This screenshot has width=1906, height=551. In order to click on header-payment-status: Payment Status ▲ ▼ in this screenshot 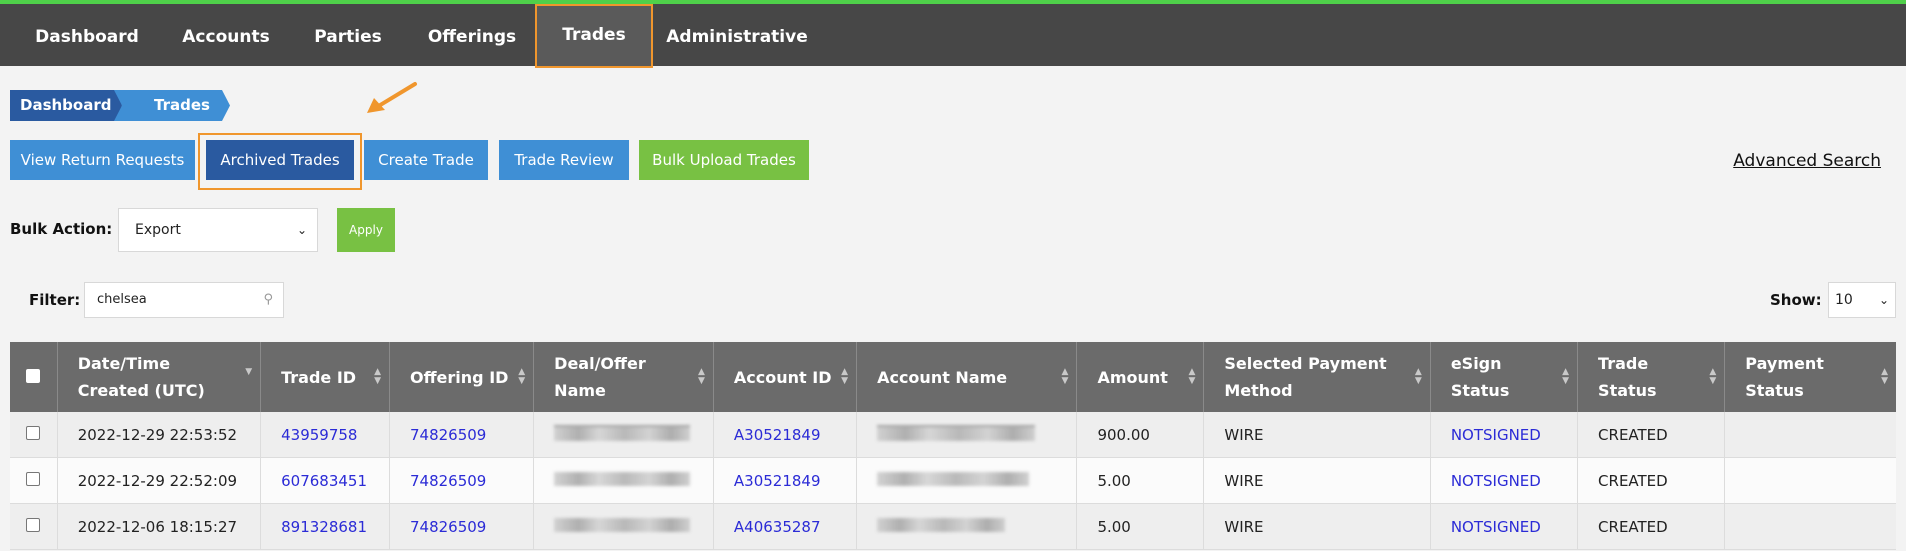, I will do `click(1810, 377)`.